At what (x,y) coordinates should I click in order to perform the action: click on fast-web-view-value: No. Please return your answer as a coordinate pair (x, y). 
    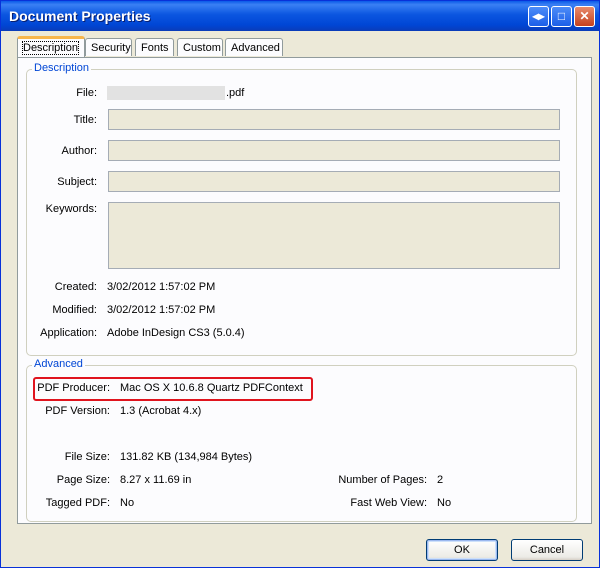
    Looking at the image, I should click on (444, 503).